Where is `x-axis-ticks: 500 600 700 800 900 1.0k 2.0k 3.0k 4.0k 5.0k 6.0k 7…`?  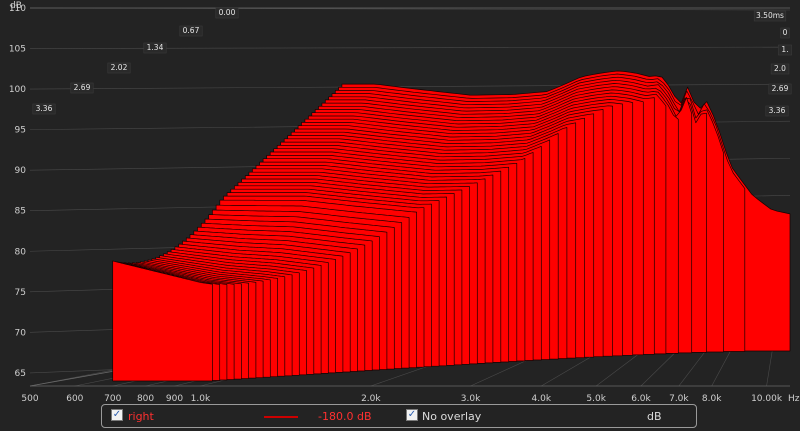
x-axis-ticks: 500 600 700 800 900 1.0k 2.0k 3.0k 4.0k 5.0k 6.0k 7… is located at coordinates (401, 399).